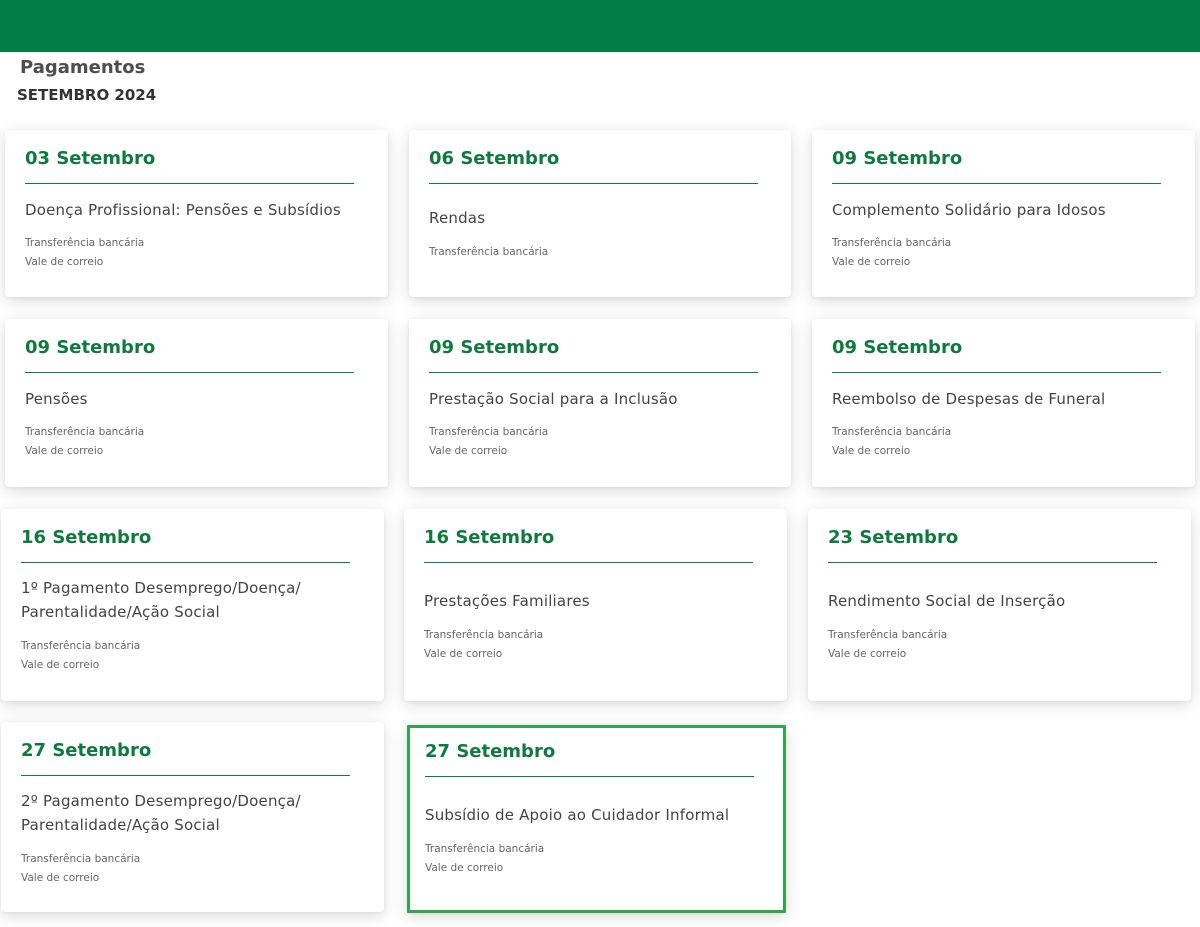 This screenshot has height=927, width=1200. I want to click on payment-title: Complemento Solidário para Idosos, so click(969, 210).